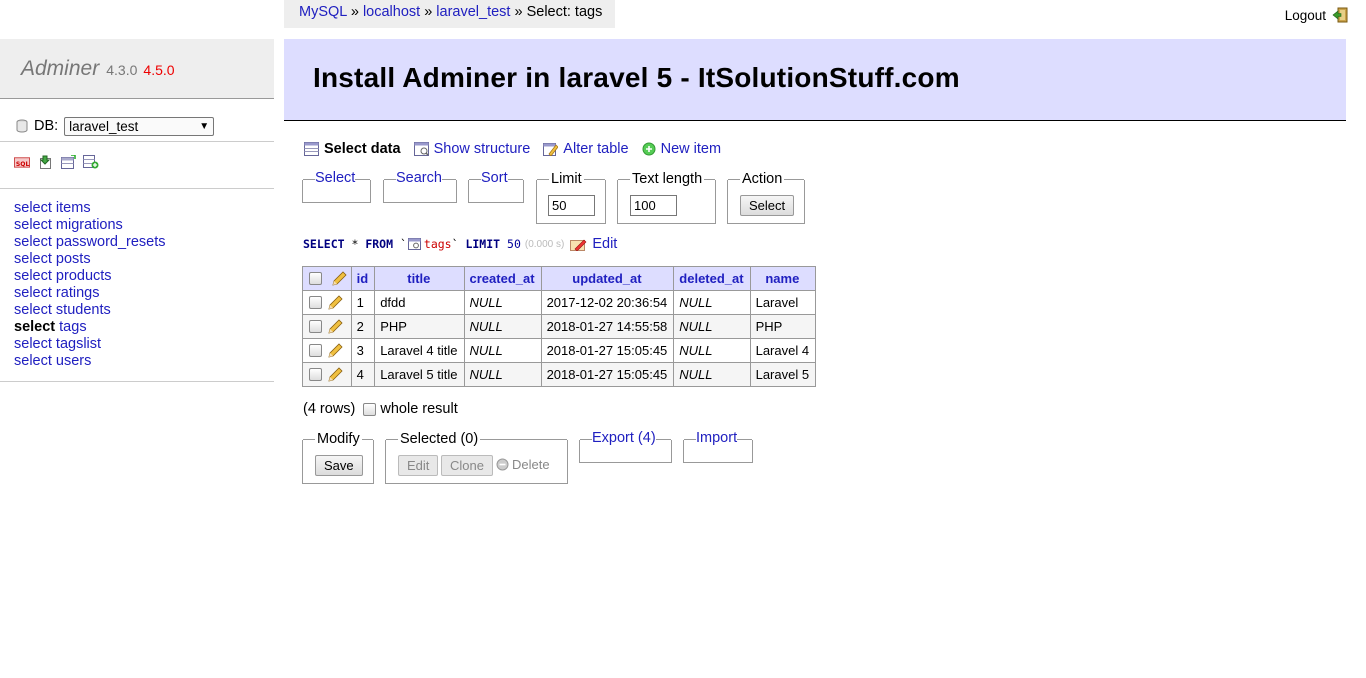 This screenshot has width=1366, height=678. Describe the element at coordinates (91, 162) in the screenshot. I see `dump-icon` at that location.